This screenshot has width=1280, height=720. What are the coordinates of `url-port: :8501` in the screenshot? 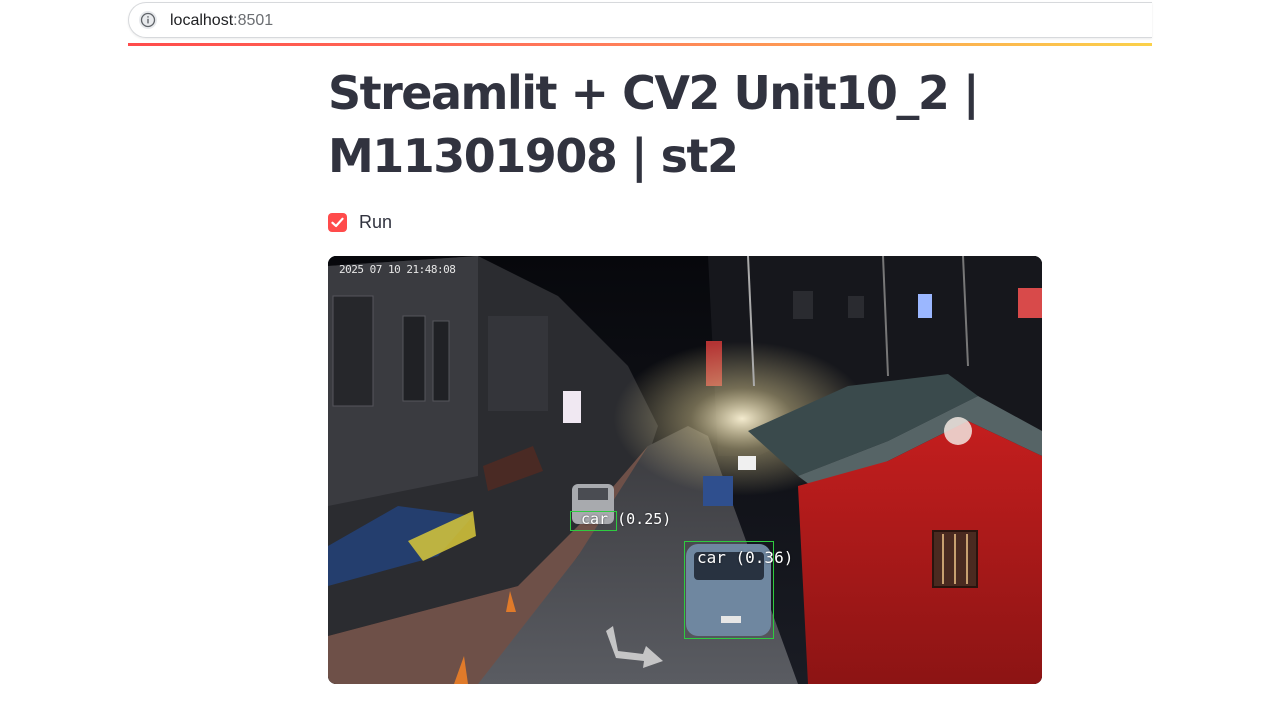 It's located at (253, 20).